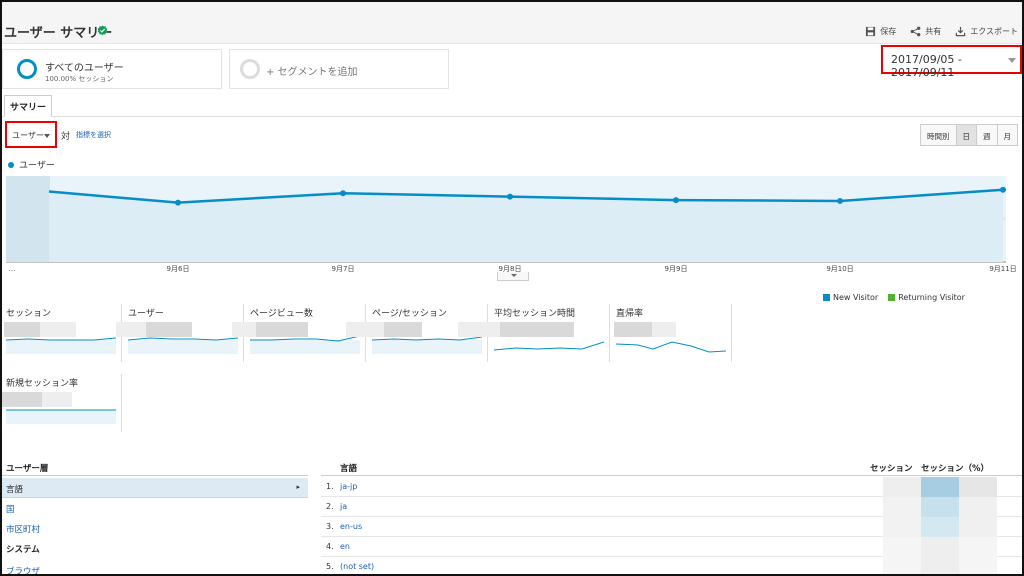 Image resolution: width=1024 pixels, height=576 pixels. I want to click on segment-circle-icon, so click(27, 69).